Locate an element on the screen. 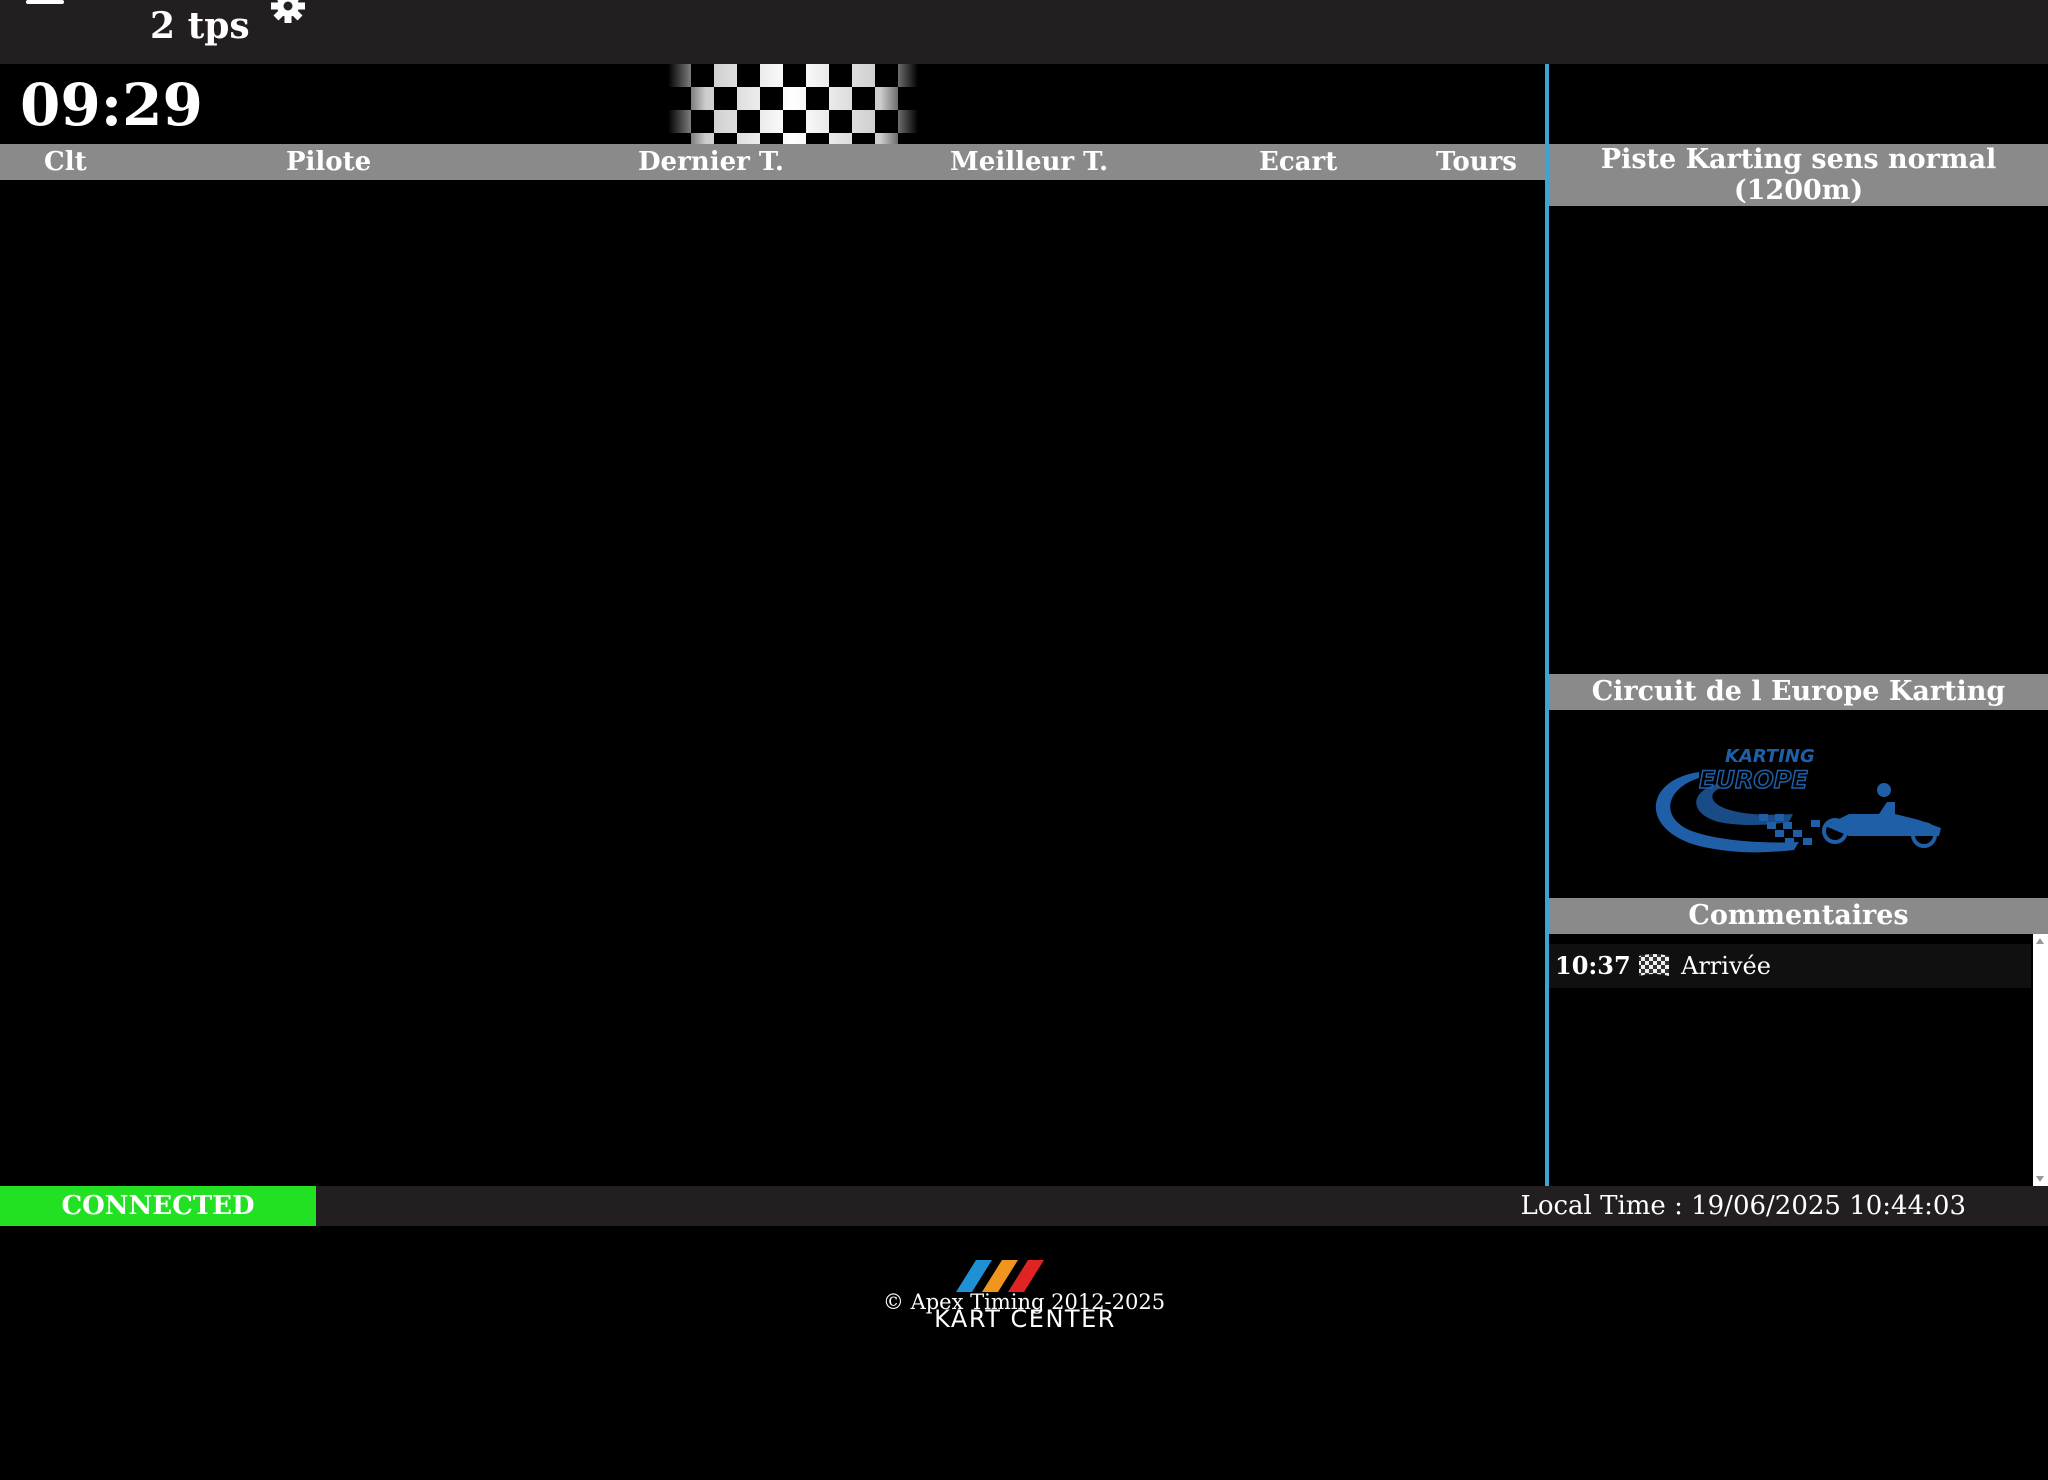 This screenshot has width=2048, height=1480. logo-text-karting: KARTING is located at coordinates (1770, 756).